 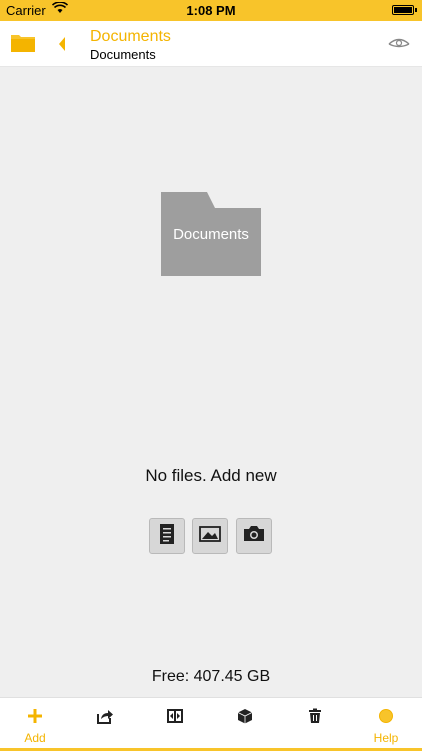 What do you see at coordinates (62, 44) in the screenshot?
I see `back-arrow-icon` at bounding box center [62, 44].